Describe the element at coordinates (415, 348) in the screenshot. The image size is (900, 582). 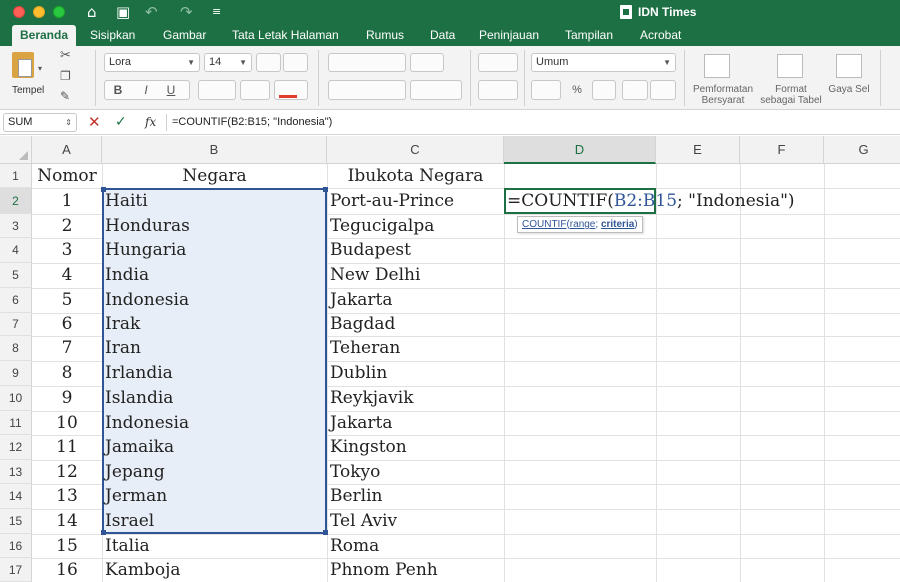
I see `cell-ibukota-8: Teheran` at that location.